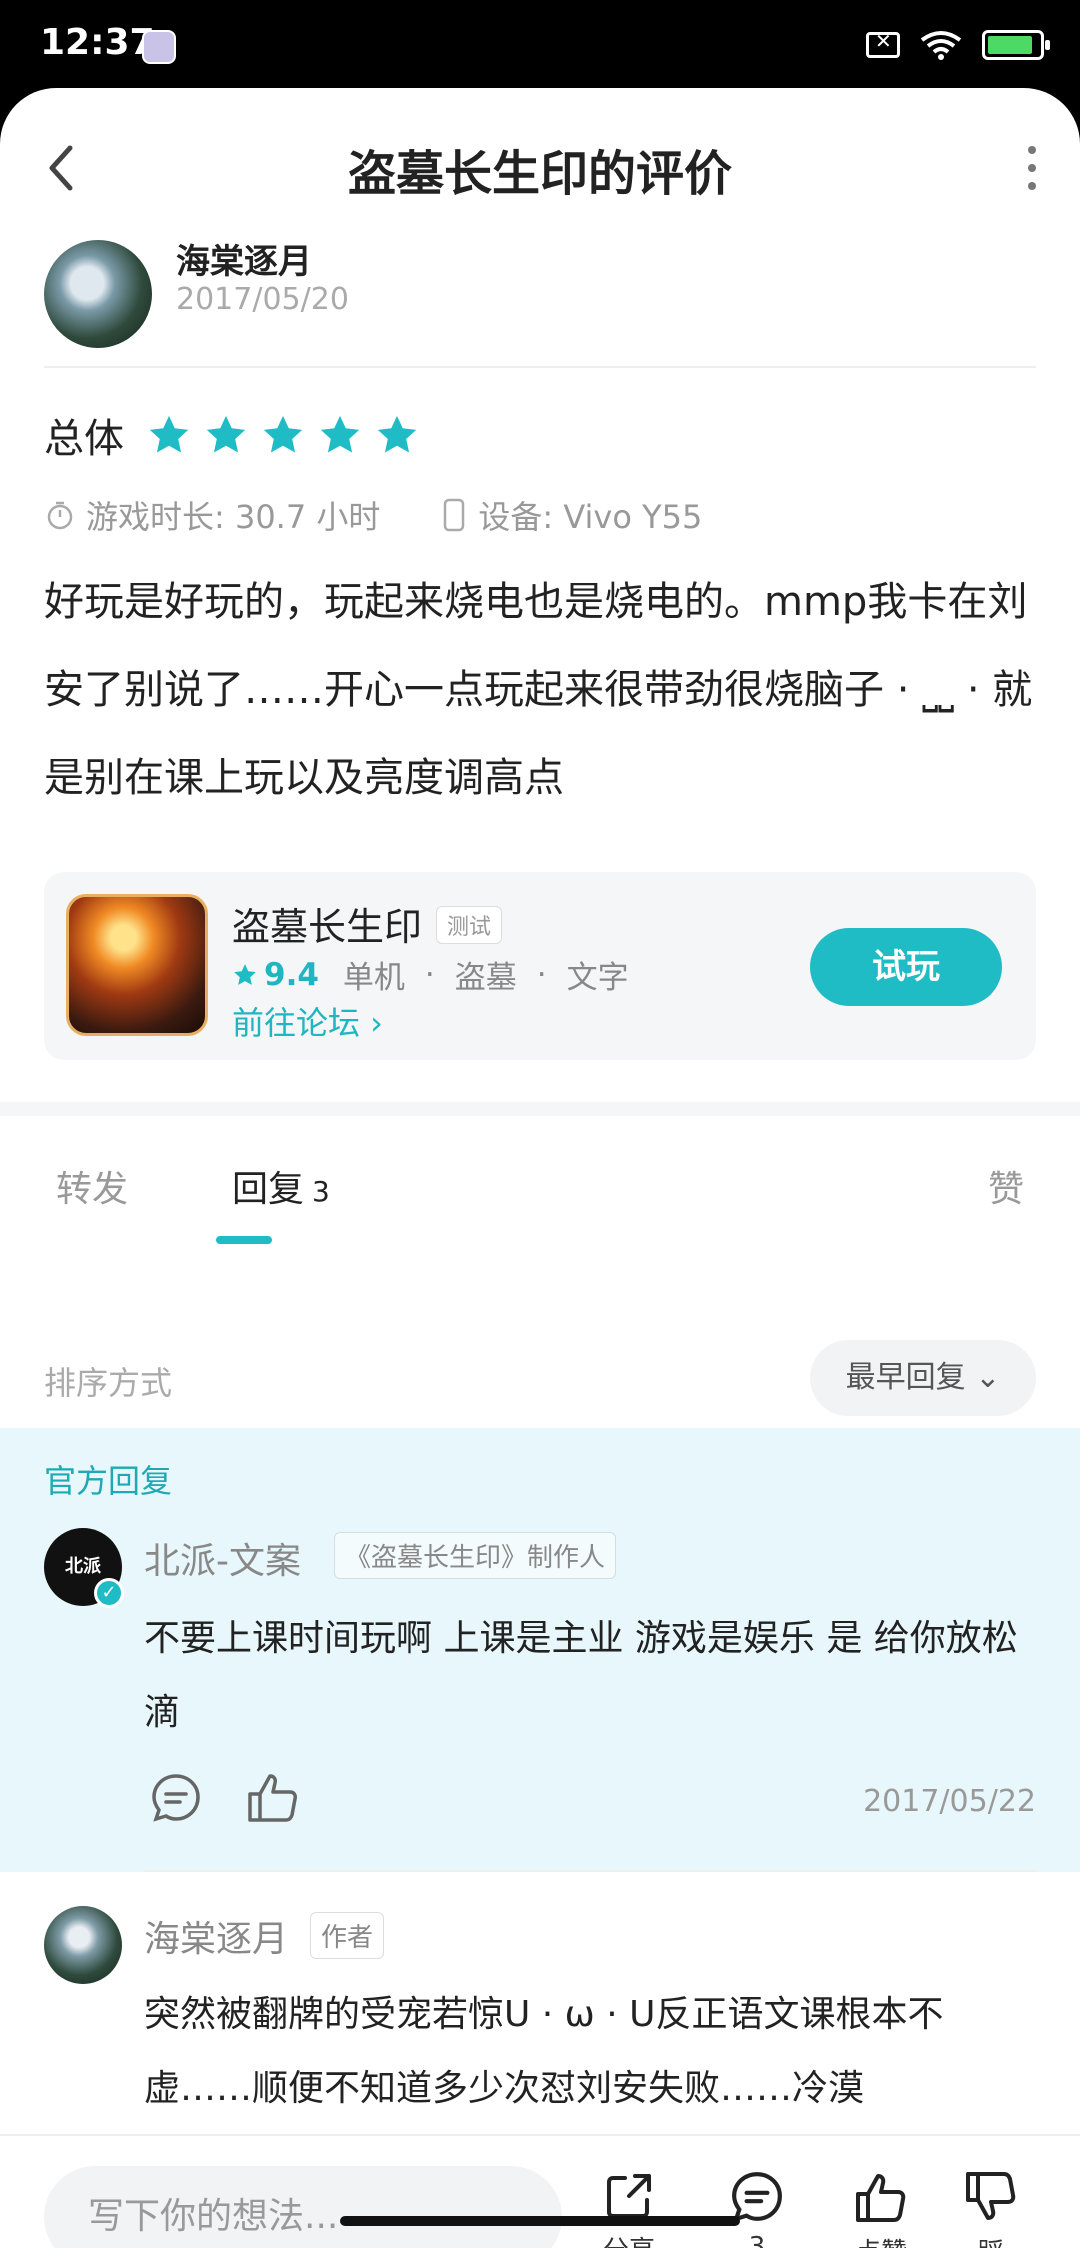 This screenshot has height=2248, width=1080. Describe the element at coordinates (222, 1558) in the screenshot. I see `official-name: 北派-文案` at that location.